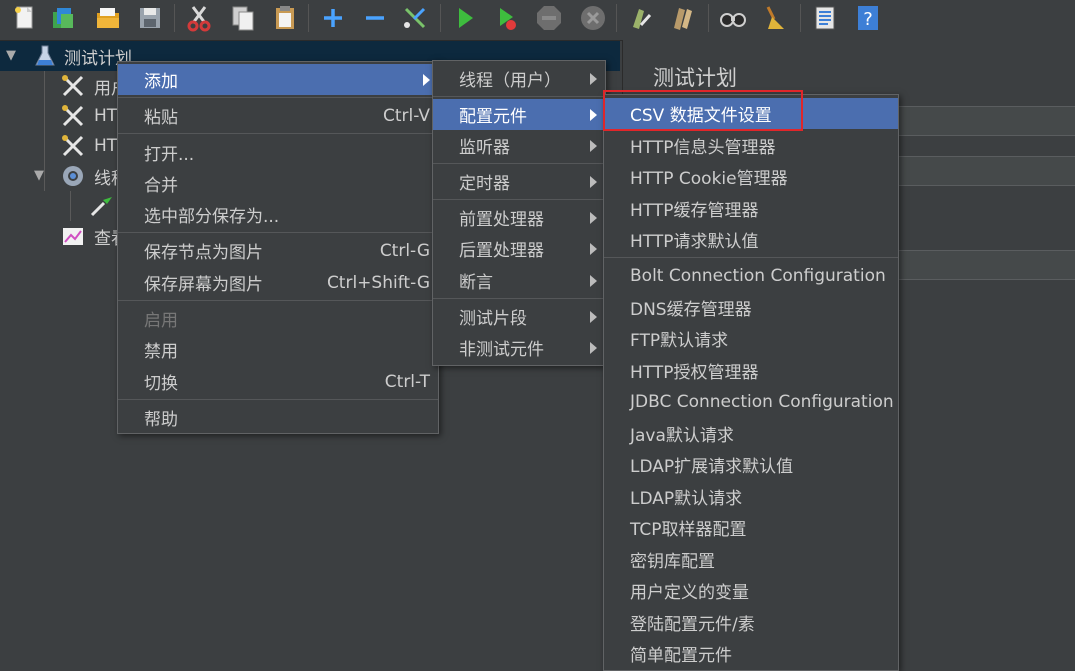 The image size is (1075, 671). Describe the element at coordinates (161, 321) in the screenshot. I see `menu-item-label: 启用` at that location.